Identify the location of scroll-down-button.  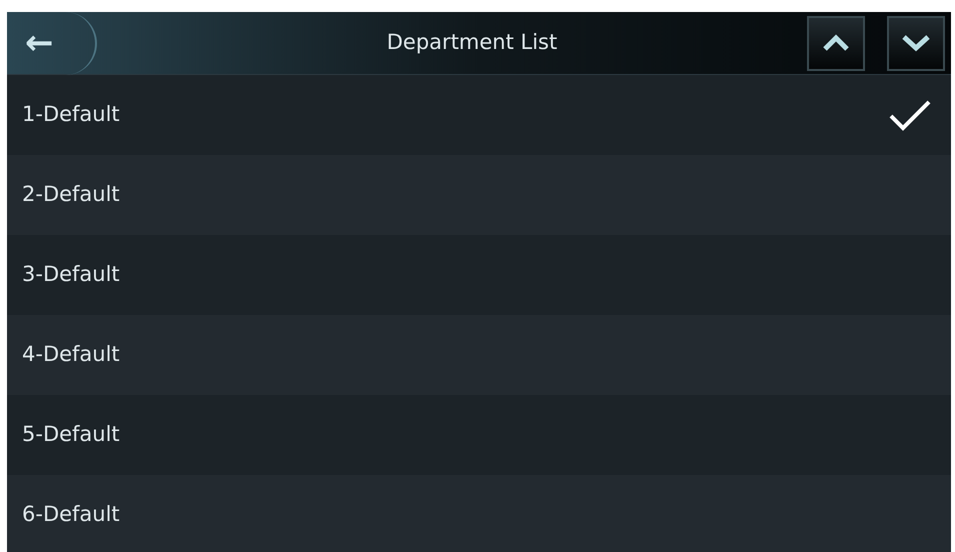
(916, 43).